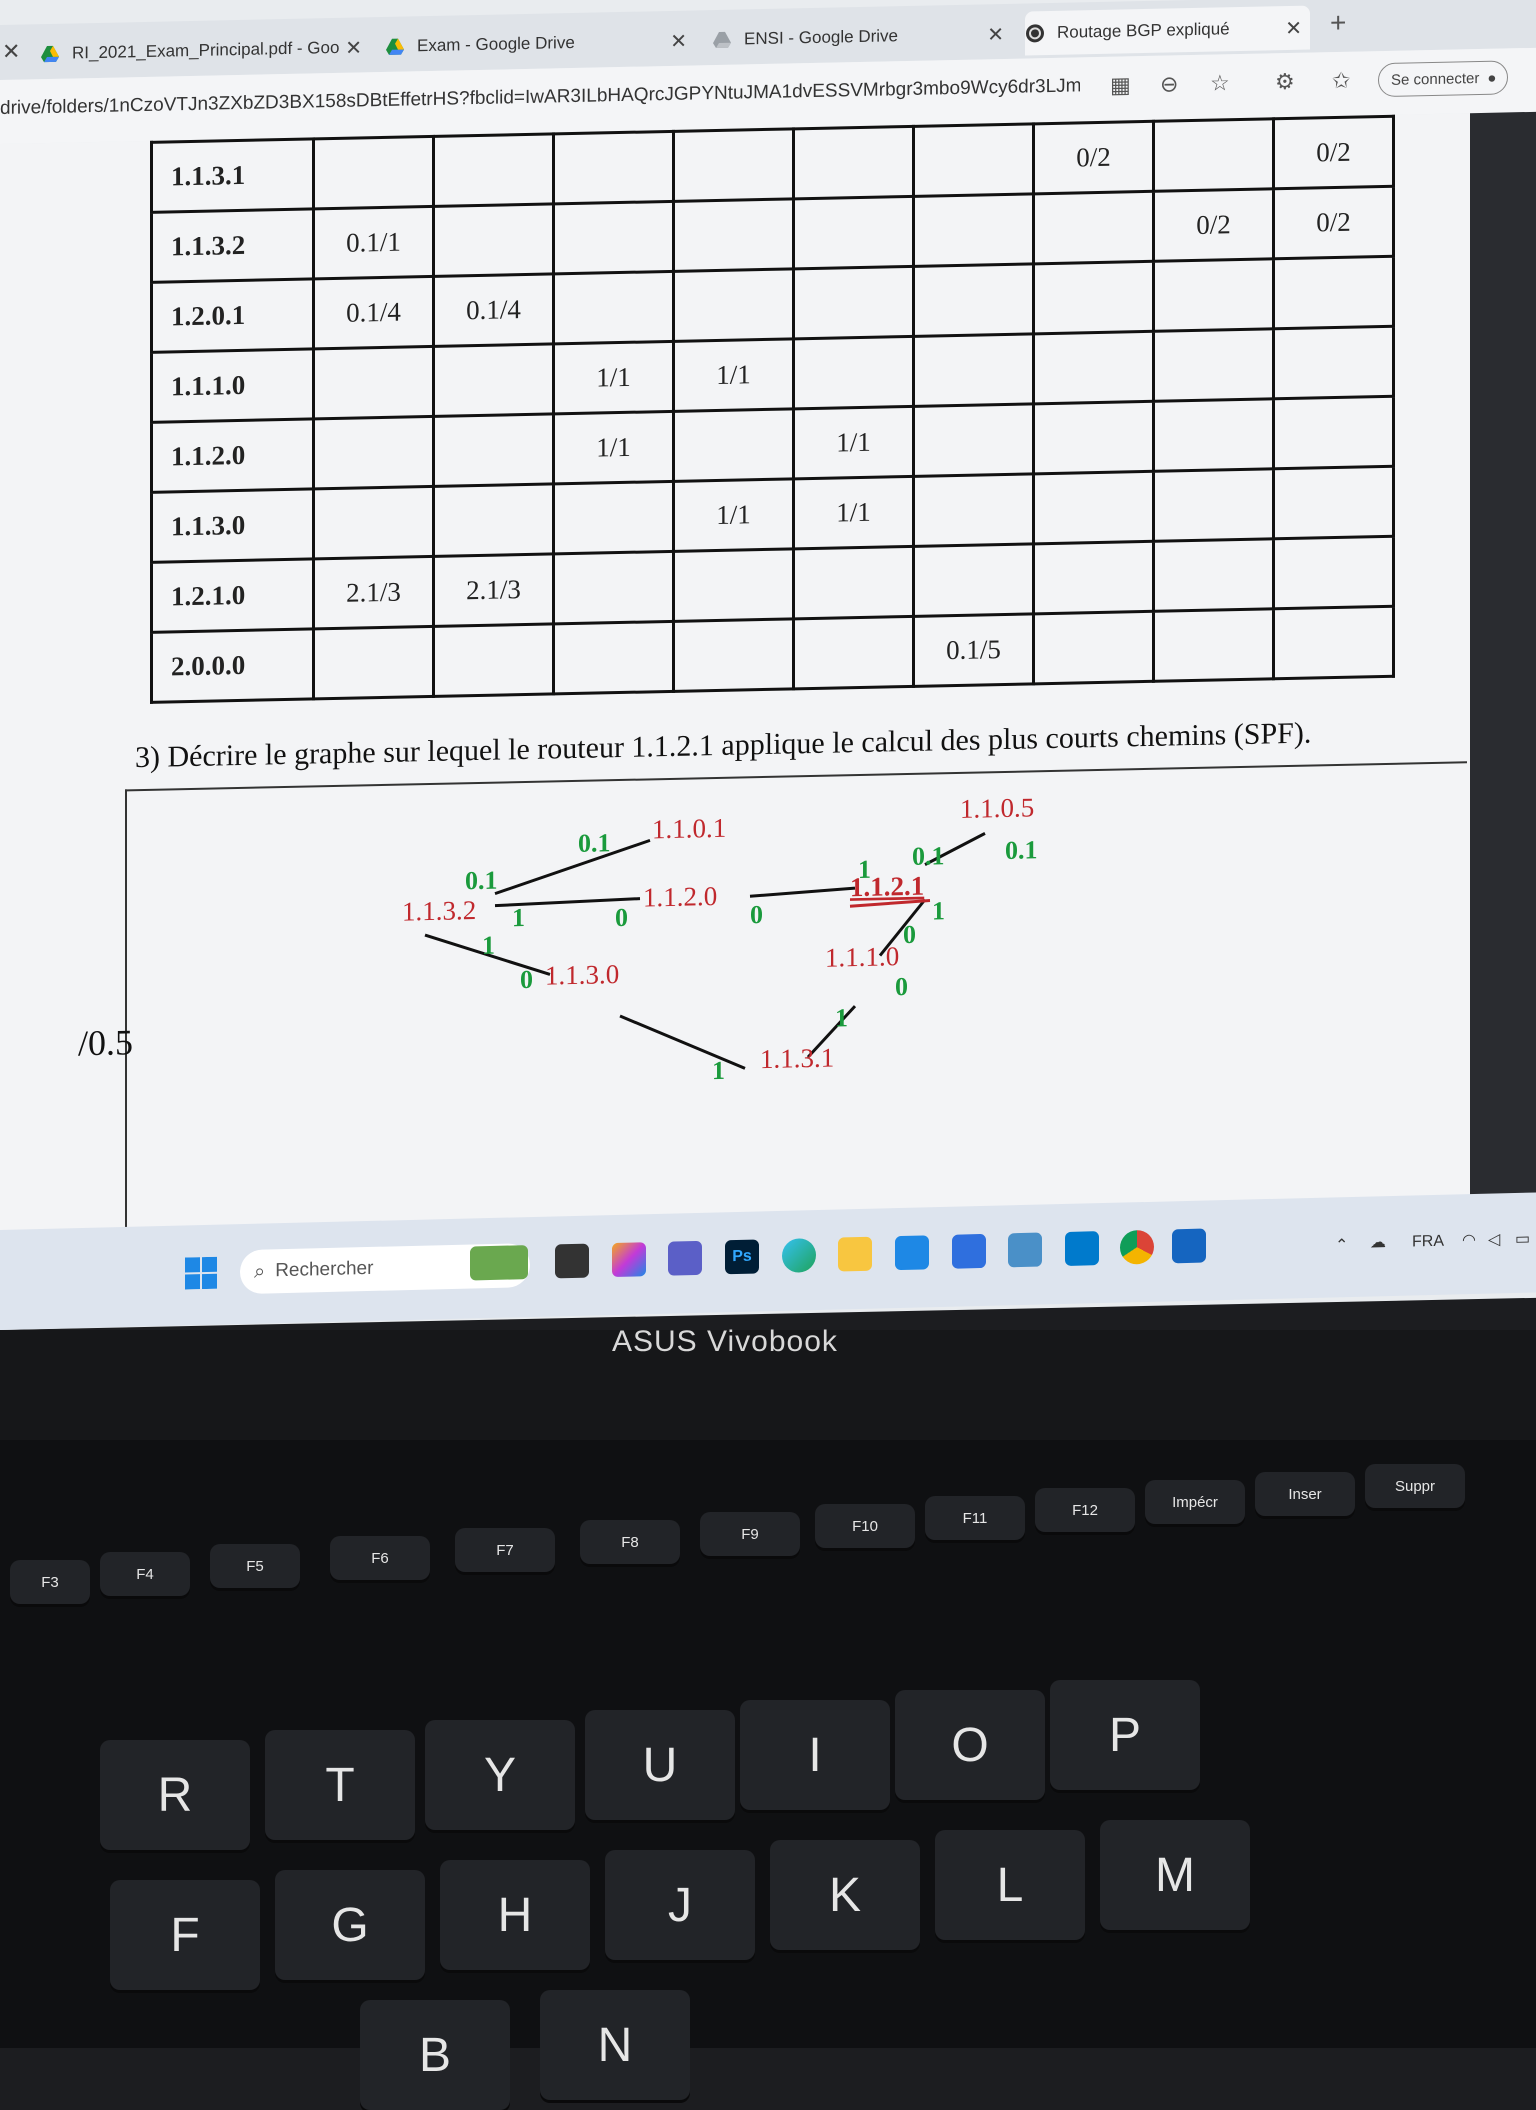 The image size is (1536, 2110). Describe the element at coordinates (324, 1269) in the screenshot. I see `search-placeholder: Rechercher` at that location.